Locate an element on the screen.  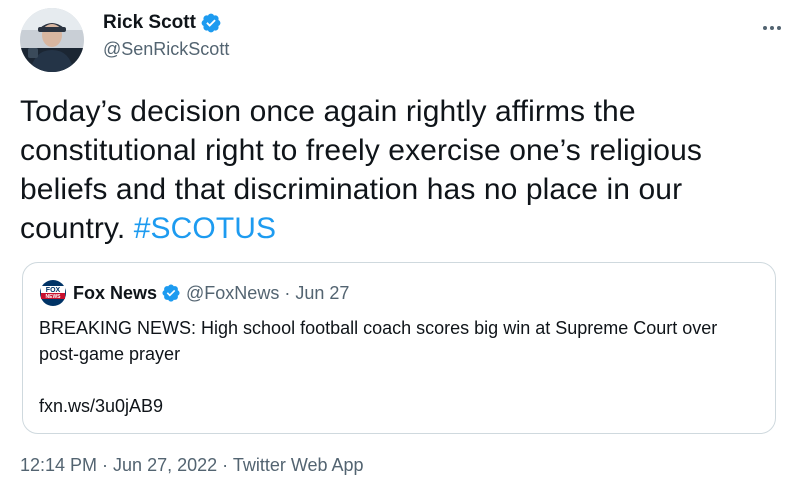
hashtag-link: #SCOTUS is located at coordinates (205, 228).